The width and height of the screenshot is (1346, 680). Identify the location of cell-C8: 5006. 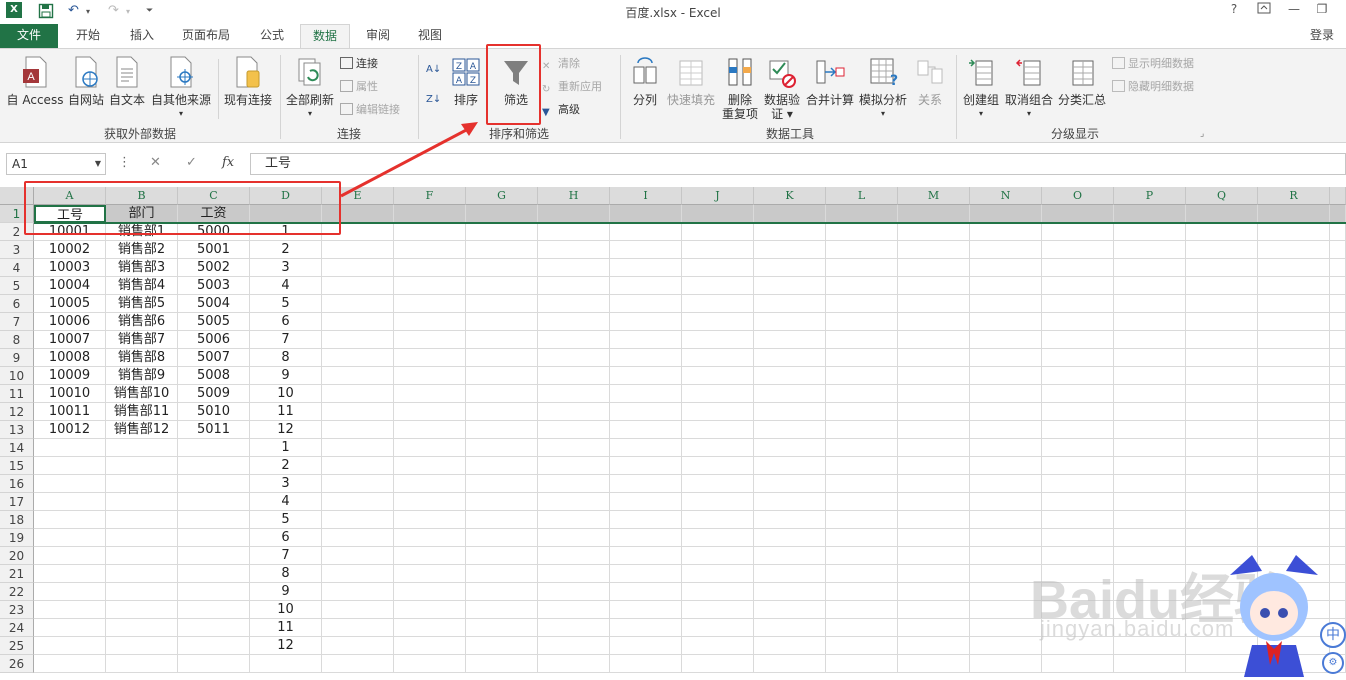
(214, 340).